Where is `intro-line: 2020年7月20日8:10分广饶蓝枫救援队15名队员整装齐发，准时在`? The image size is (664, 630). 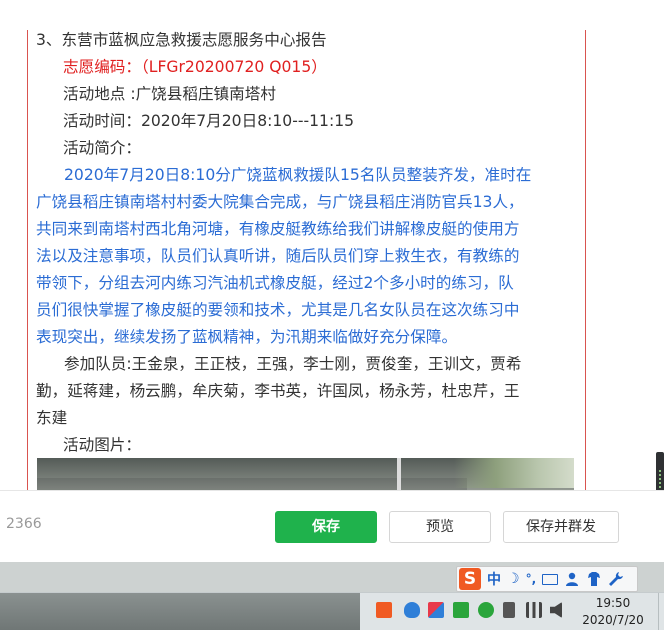 intro-line: 2020年7月20日8:10分广饶蓝枫救援队15名队员整装齐发，准时在 is located at coordinates (298, 175).